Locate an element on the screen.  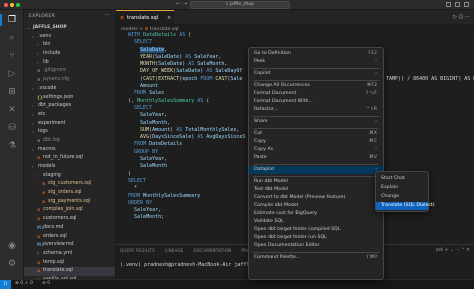
menu-item-open-dbt-target-folder-run-sql: Open dbt target folder run SQL is located at coordinates (316, 238).